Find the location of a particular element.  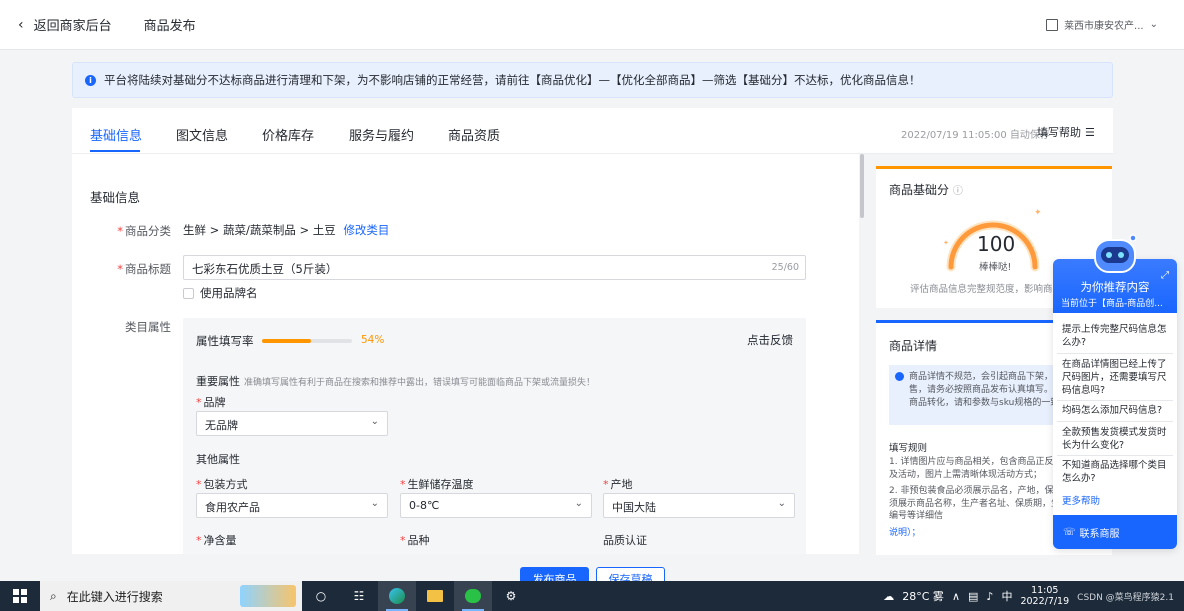

top-bar: ‹ 返回商家后台 商品发布 莱西市康安农产... ⌄ is located at coordinates (592, 25).